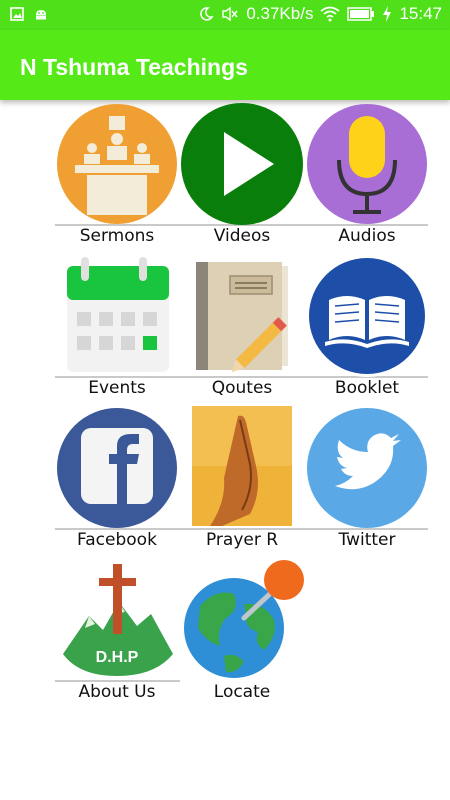 The image size is (450, 800). I want to click on about-us-tile: D.H.P About Us, so click(117, 633).